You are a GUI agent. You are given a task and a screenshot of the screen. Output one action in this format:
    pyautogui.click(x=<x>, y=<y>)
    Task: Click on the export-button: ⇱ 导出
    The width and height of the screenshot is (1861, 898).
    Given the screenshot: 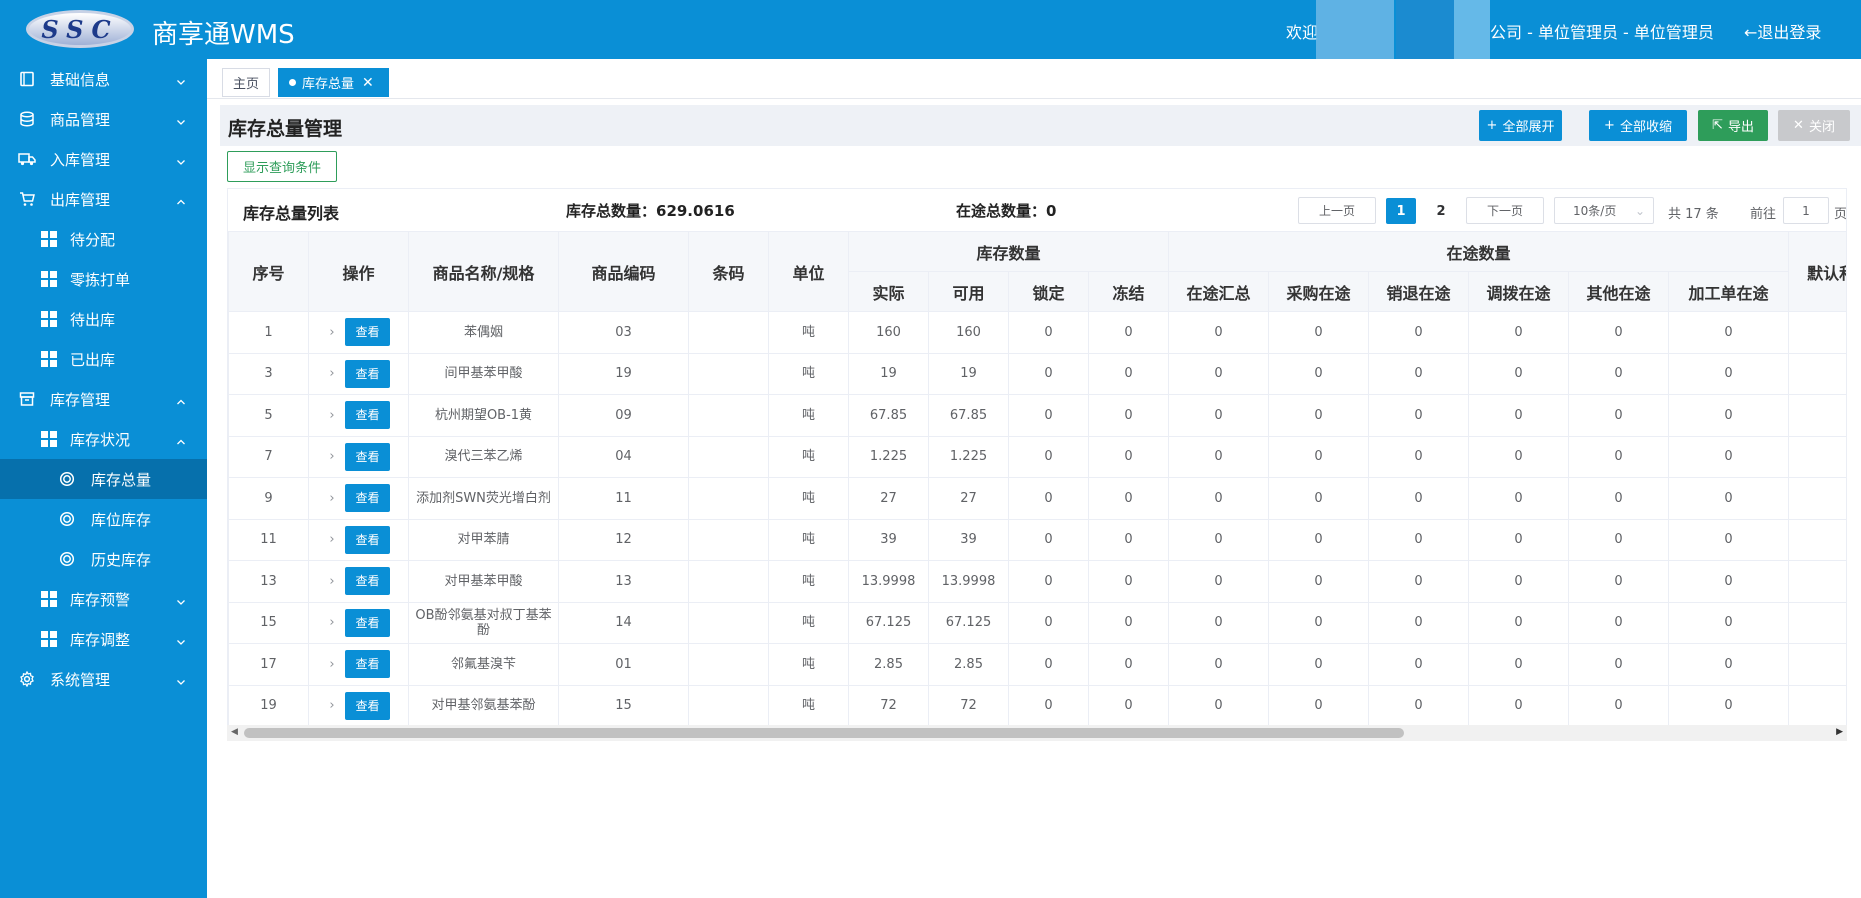 What is the action you would take?
    pyautogui.click(x=1733, y=125)
    